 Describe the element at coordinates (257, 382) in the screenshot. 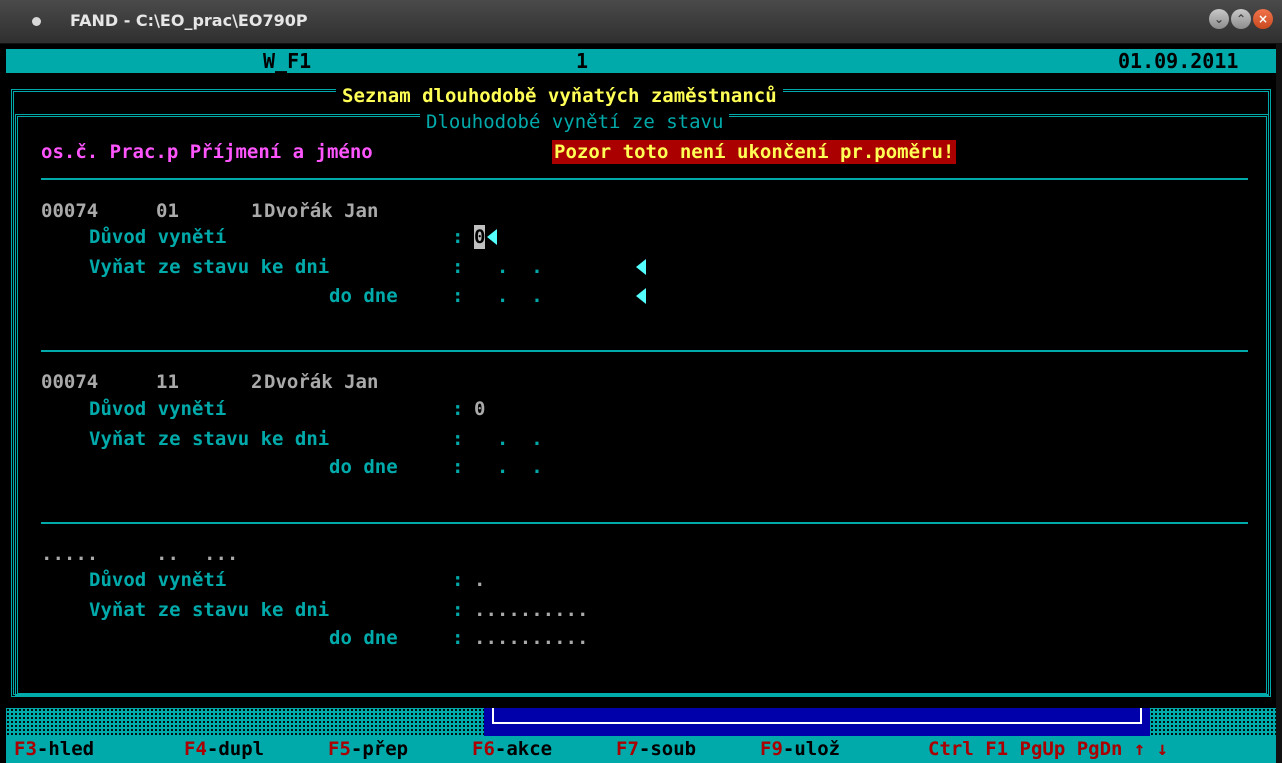

I see `record-num: 2` at that location.